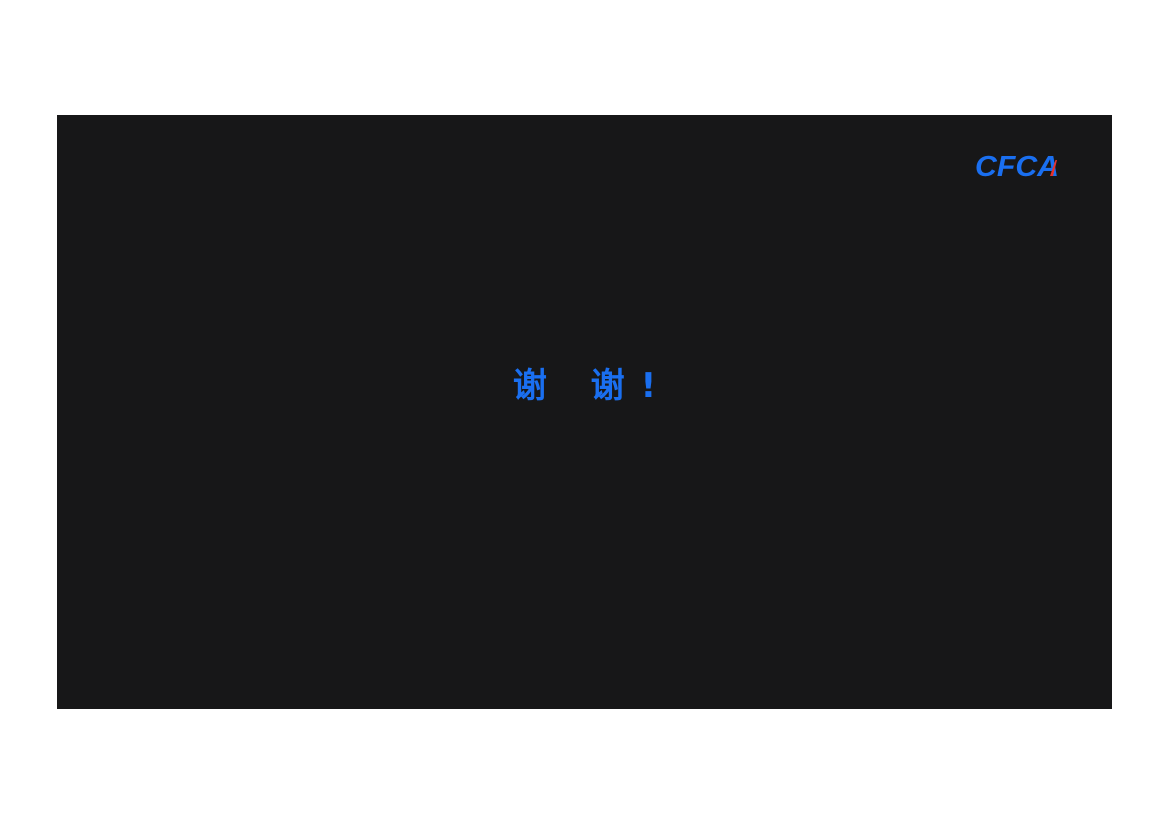  I want to click on logo-text: CFCA, so click(1017, 166).